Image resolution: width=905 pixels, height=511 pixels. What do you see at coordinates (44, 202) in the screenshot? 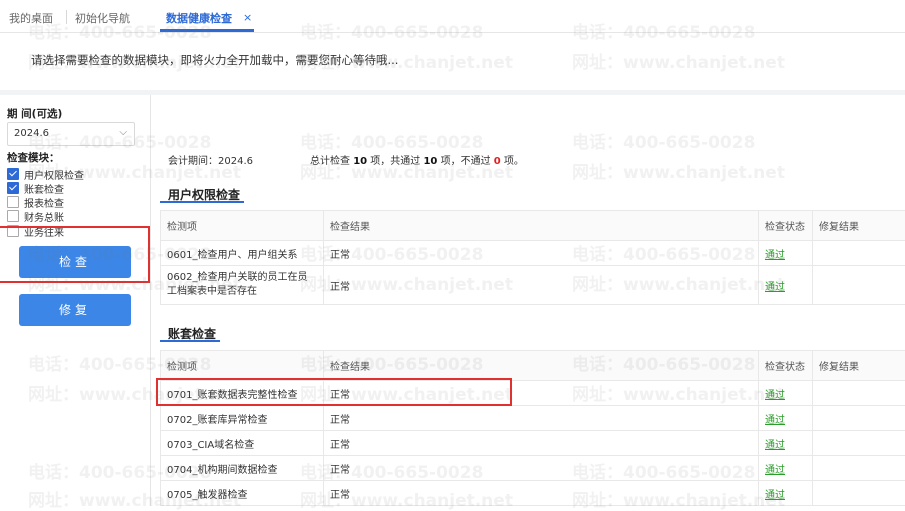
I see `module-label-text: 报表检查` at bounding box center [44, 202].